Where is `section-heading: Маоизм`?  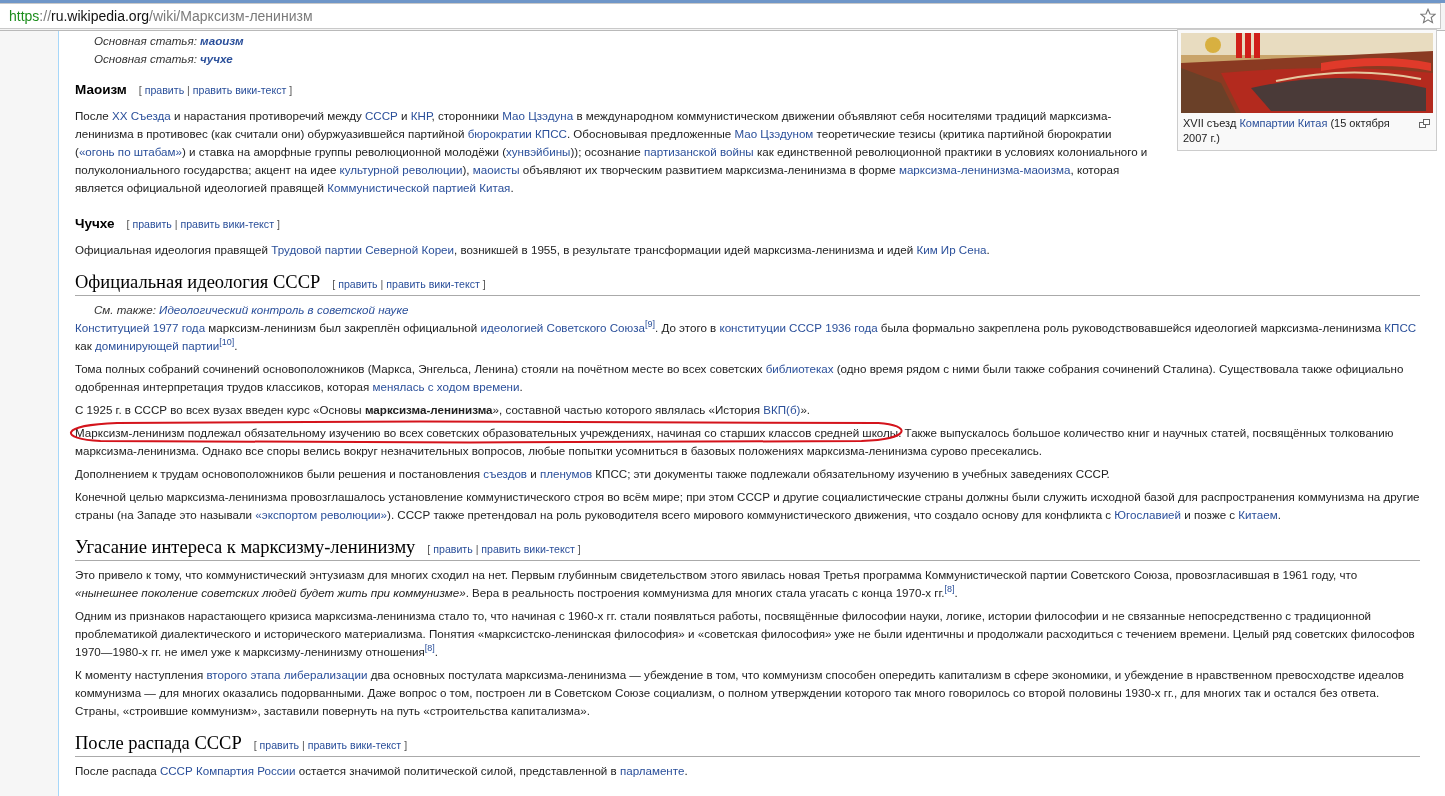
section-heading: Маоизм is located at coordinates (101, 90).